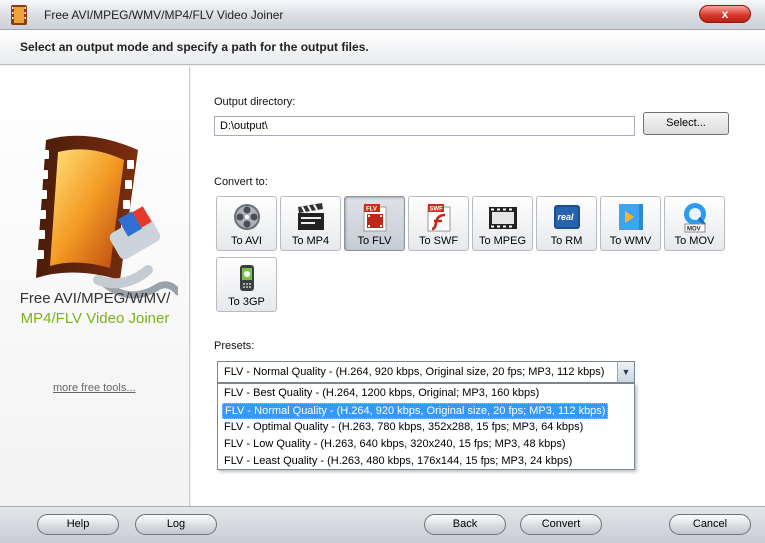  I want to click on swf-flash-icon: SWF, so click(439, 218).